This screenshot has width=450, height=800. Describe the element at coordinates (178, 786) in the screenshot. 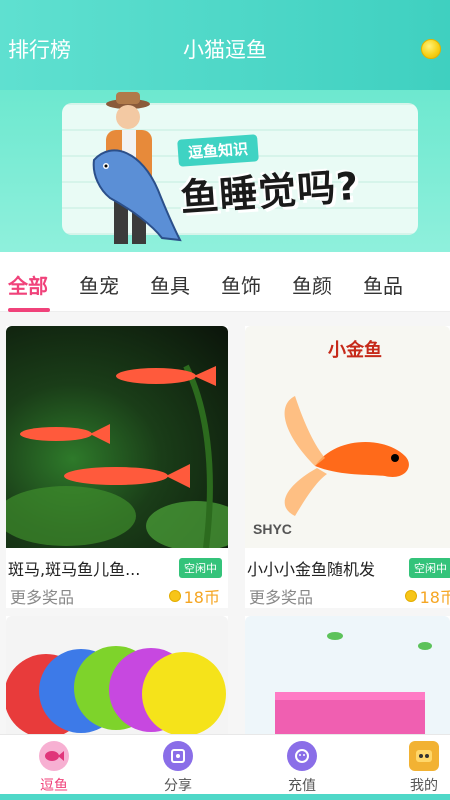

I see `nav-share-label: 分享` at that location.